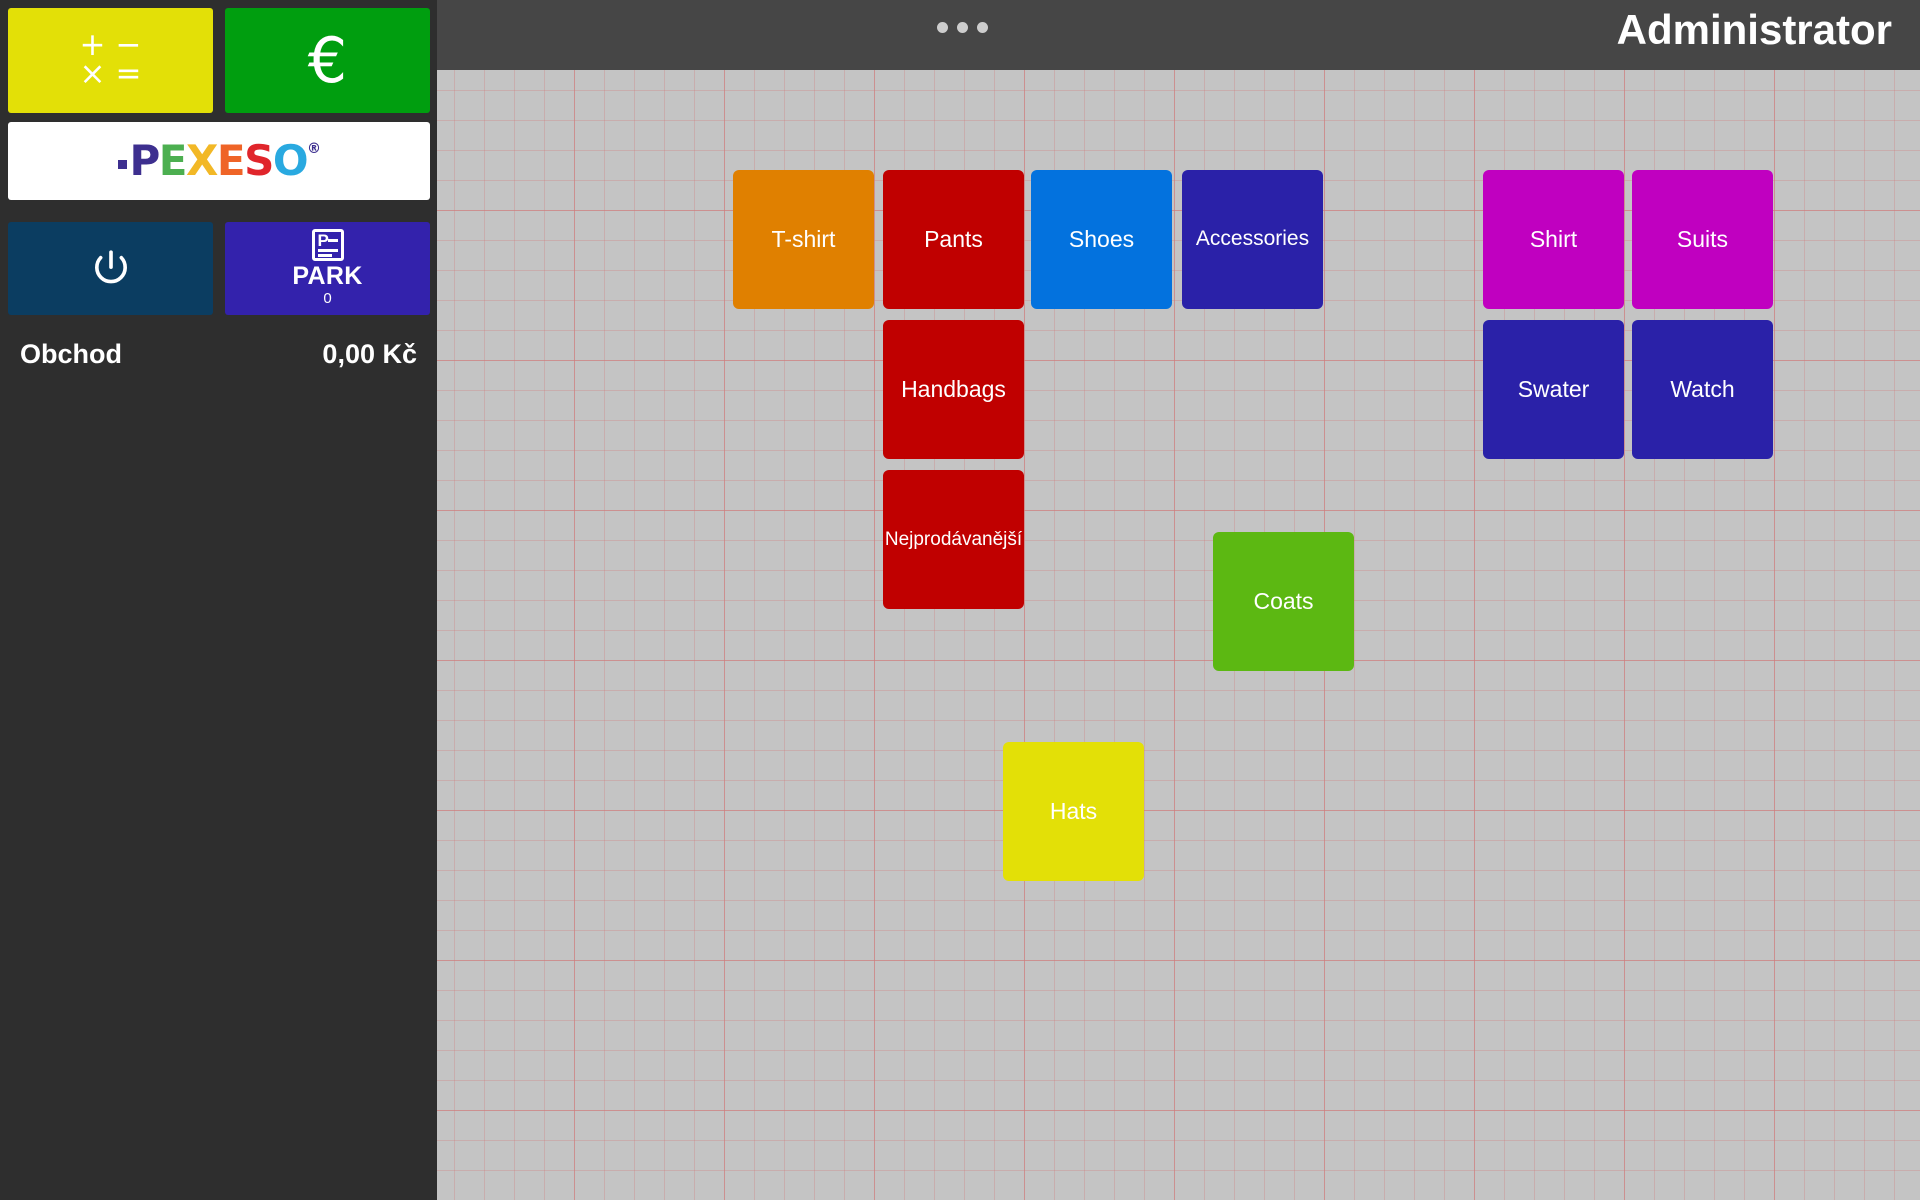  I want to click on product-tile-label: Accessories, so click(1252, 239).